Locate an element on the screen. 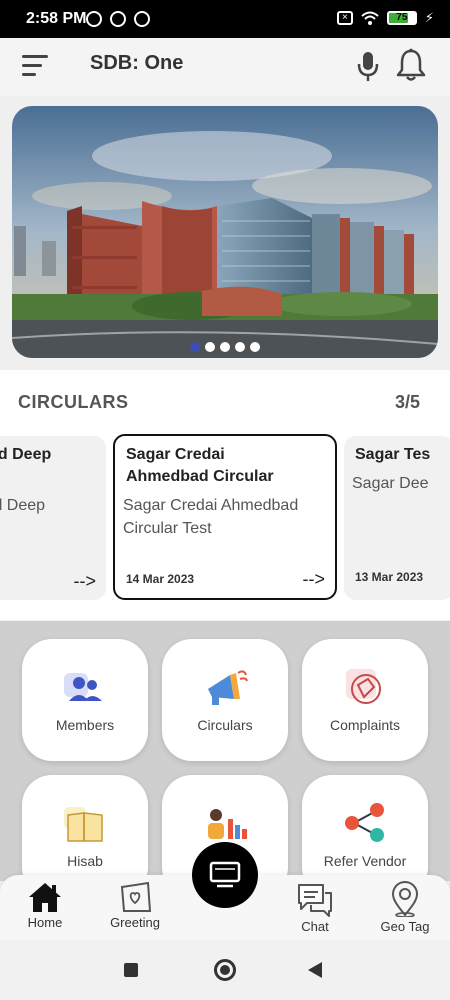  tile-complaints: Complaints is located at coordinates (365, 700).